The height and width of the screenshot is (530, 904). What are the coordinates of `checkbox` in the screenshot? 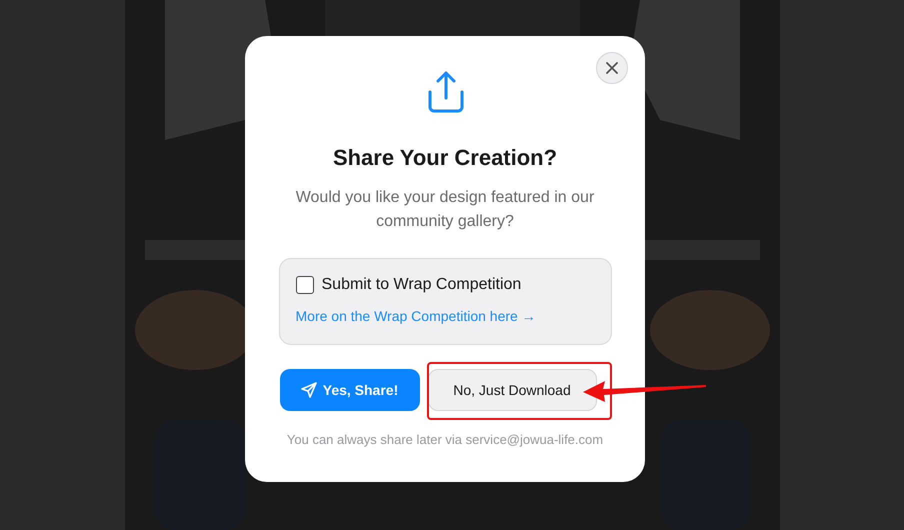 It's located at (305, 285).